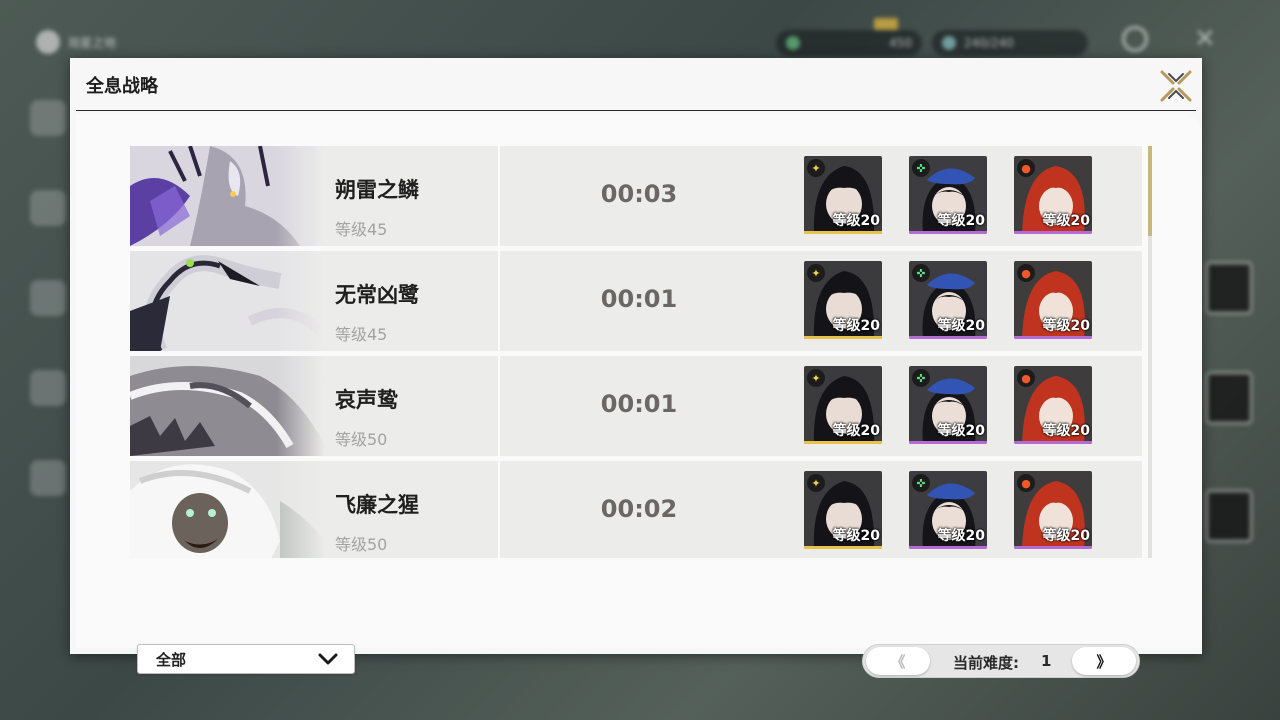  What do you see at coordinates (377, 505) in the screenshot?
I see `boss-name: 飞廉之猩` at bounding box center [377, 505].